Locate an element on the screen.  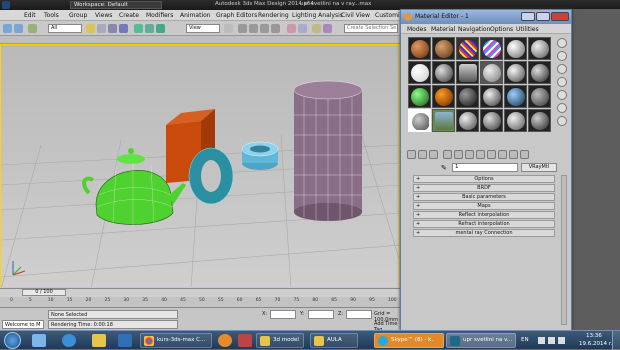
menu-edit: Edit is located at coordinates (30, 15).